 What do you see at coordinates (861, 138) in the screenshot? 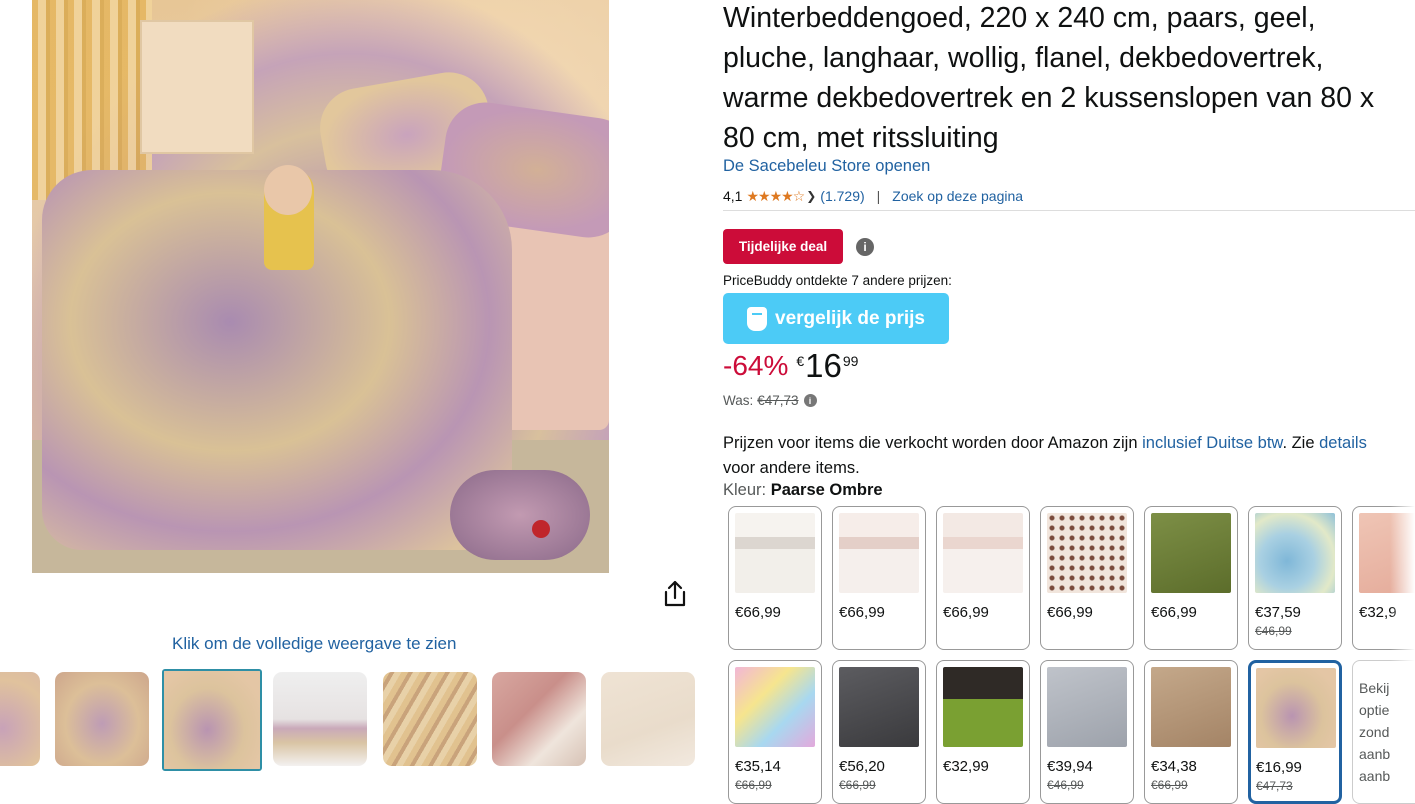
I see `product-title-line: 80 cm, met ritssluiting` at bounding box center [861, 138].